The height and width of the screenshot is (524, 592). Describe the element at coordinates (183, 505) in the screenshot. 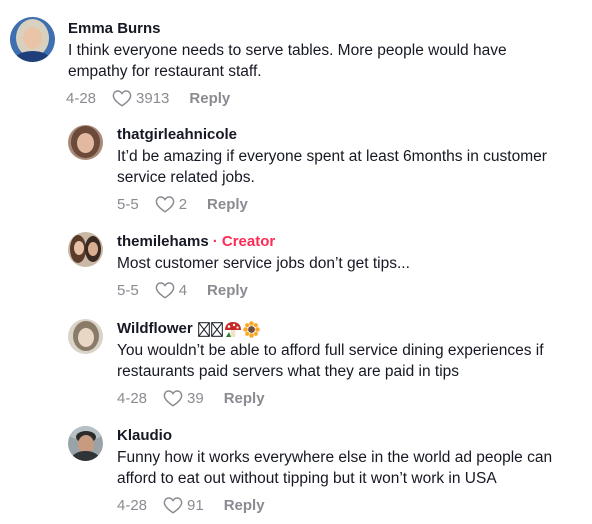

I see `like-button: 91` at that location.